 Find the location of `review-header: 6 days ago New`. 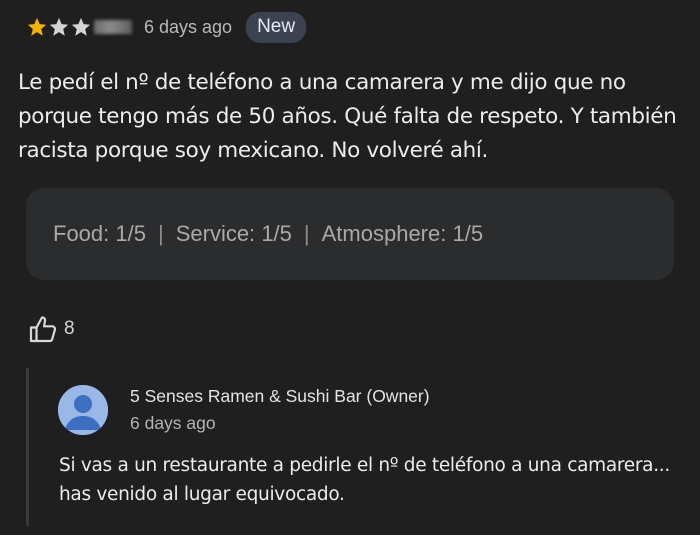

review-header: 6 days ago New is located at coordinates (166, 27).